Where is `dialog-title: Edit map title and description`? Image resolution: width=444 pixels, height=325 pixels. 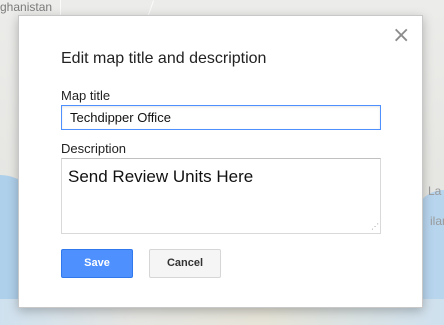
dialog-title: Edit map title and description is located at coordinates (164, 58).